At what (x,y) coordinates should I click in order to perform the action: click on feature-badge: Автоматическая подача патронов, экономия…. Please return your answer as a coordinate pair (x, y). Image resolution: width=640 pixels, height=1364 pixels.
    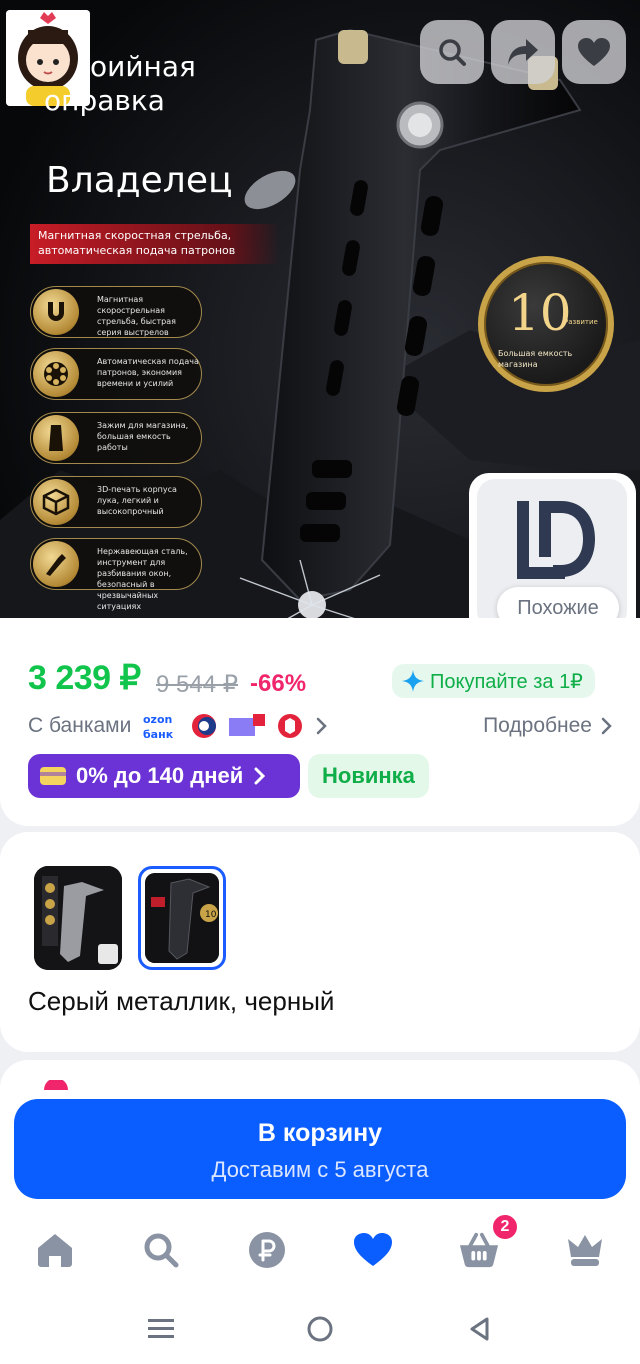
    Looking at the image, I should click on (116, 374).